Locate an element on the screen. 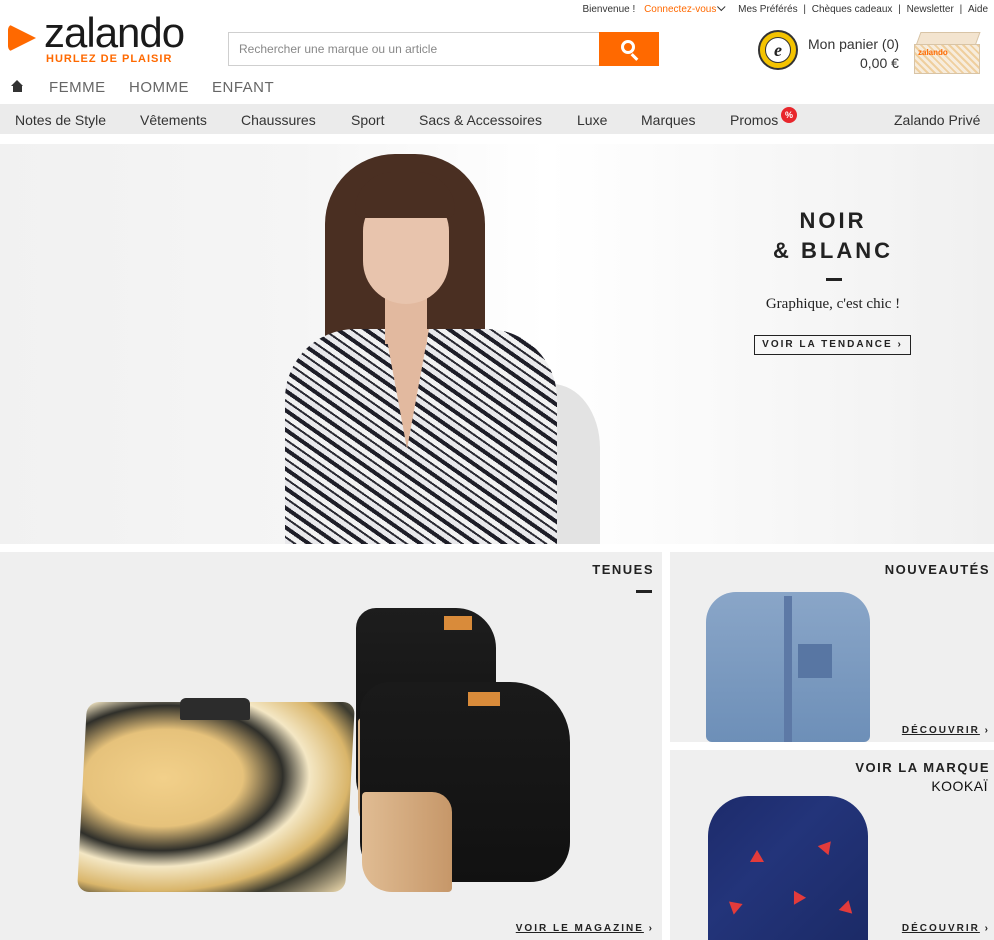 Image resolution: width=994 pixels, height=940 pixels. hero-title-line2: & BLANC is located at coordinates (833, 250).